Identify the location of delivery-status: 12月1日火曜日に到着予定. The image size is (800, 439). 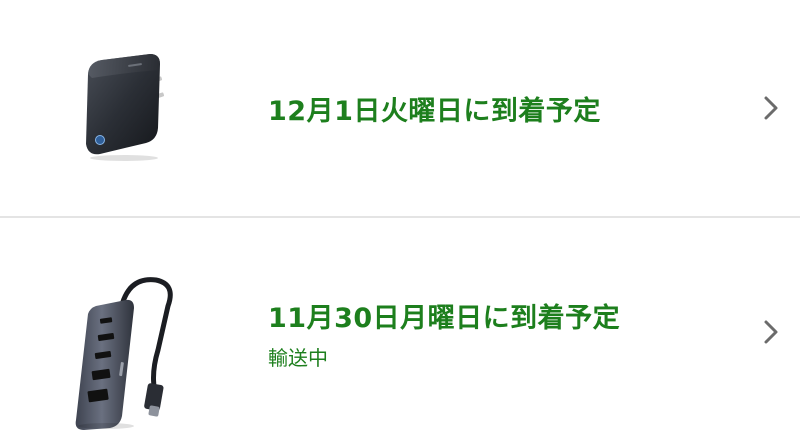
(434, 111).